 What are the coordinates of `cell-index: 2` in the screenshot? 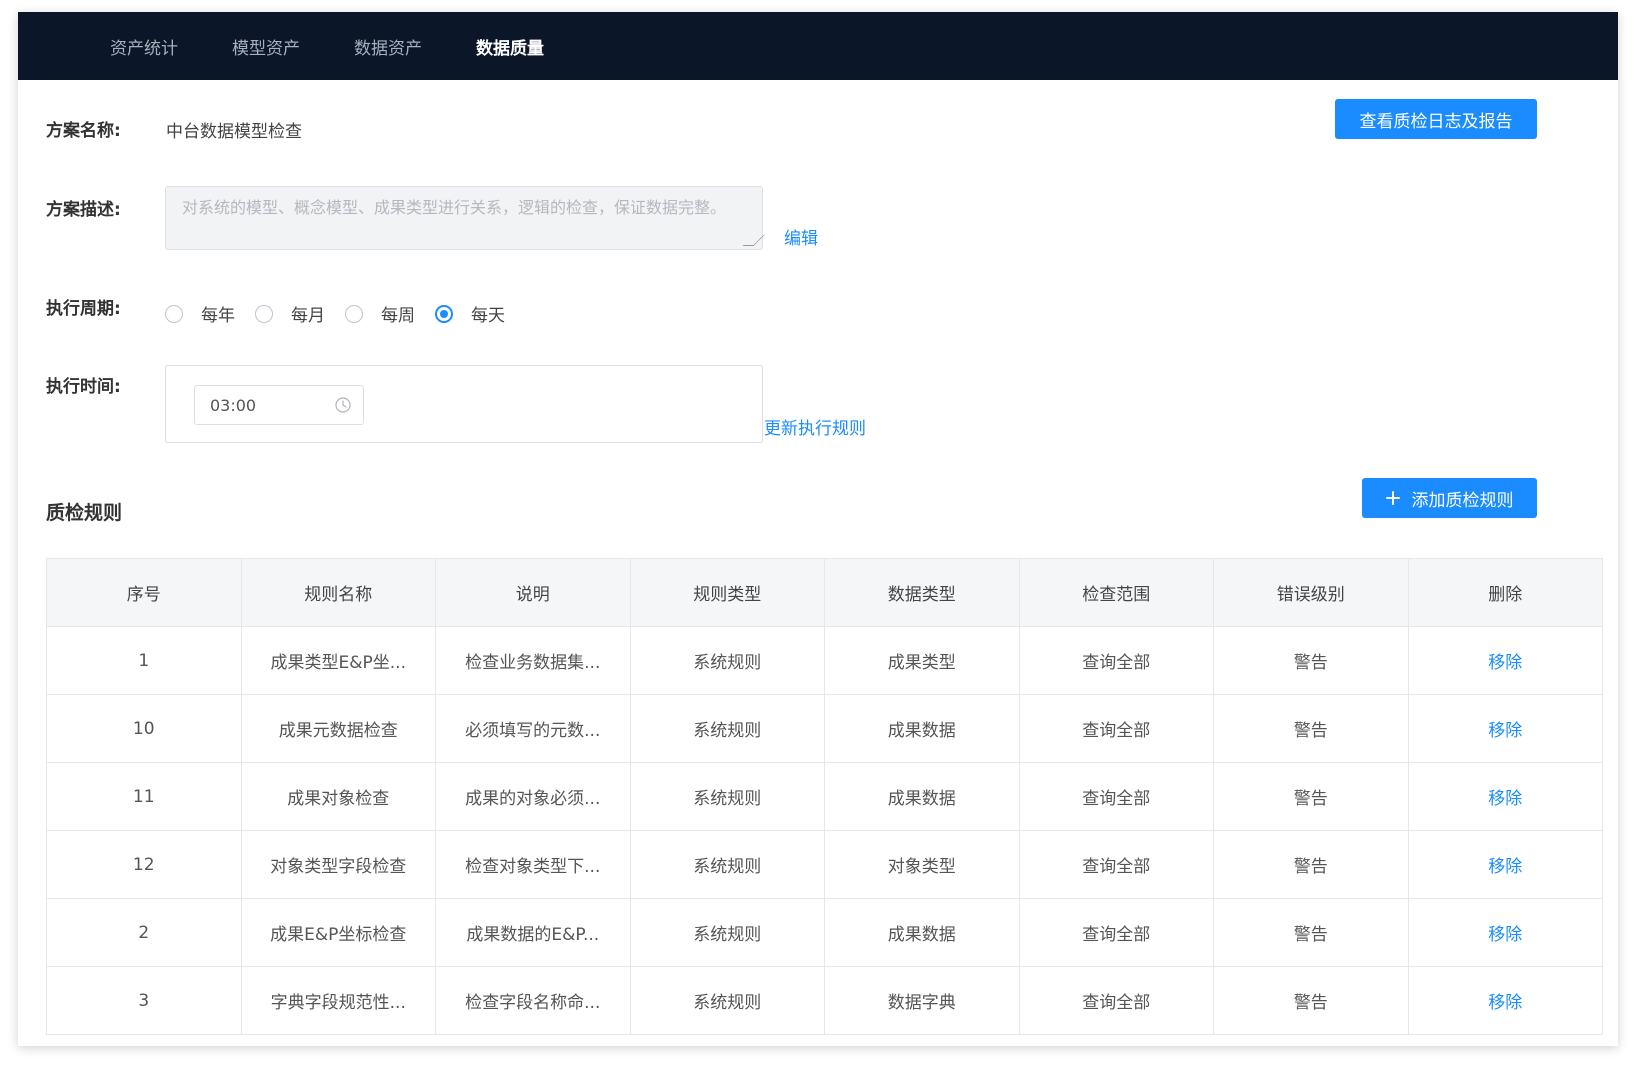 It's located at (144, 932).